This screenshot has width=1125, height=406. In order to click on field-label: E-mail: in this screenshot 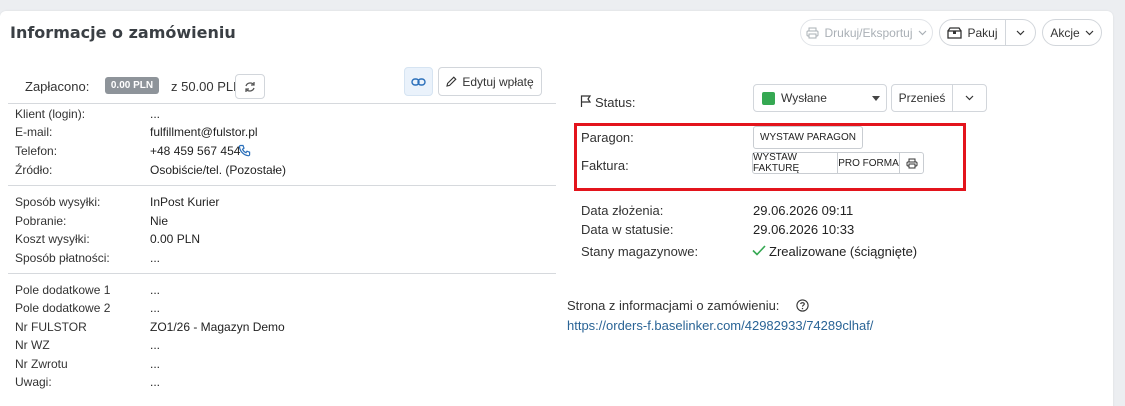, I will do `click(34, 132)`.